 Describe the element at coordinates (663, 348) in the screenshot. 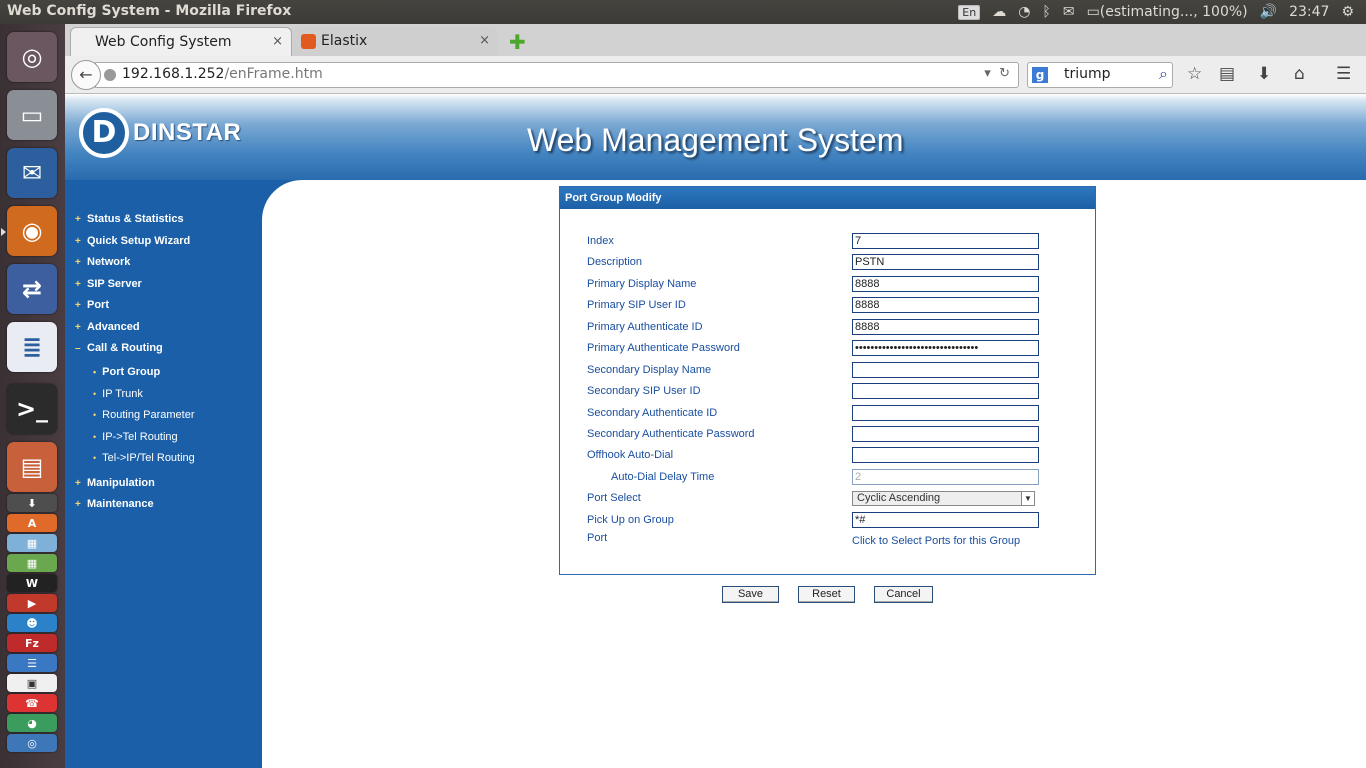

I see `primary-authenticate-password-label: Primary Authenticate Password` at that location.